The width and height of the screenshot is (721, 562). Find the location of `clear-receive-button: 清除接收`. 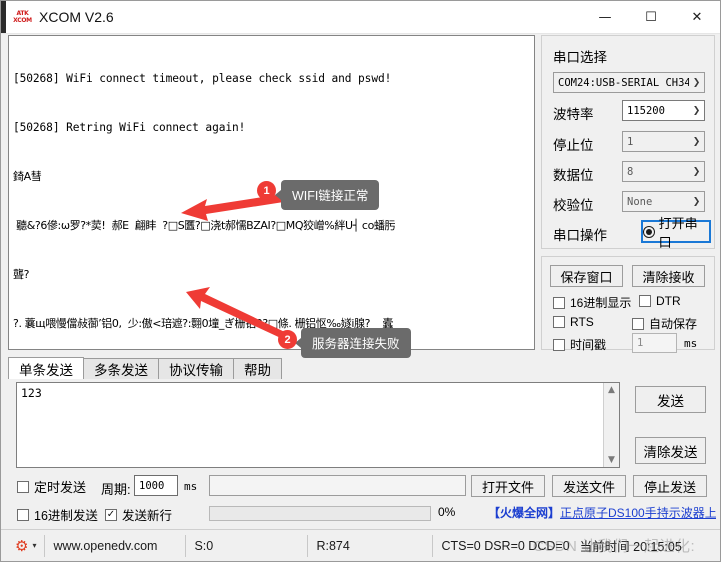

clear-receive-button: 清除接收 is located at coordinates (668, 276).